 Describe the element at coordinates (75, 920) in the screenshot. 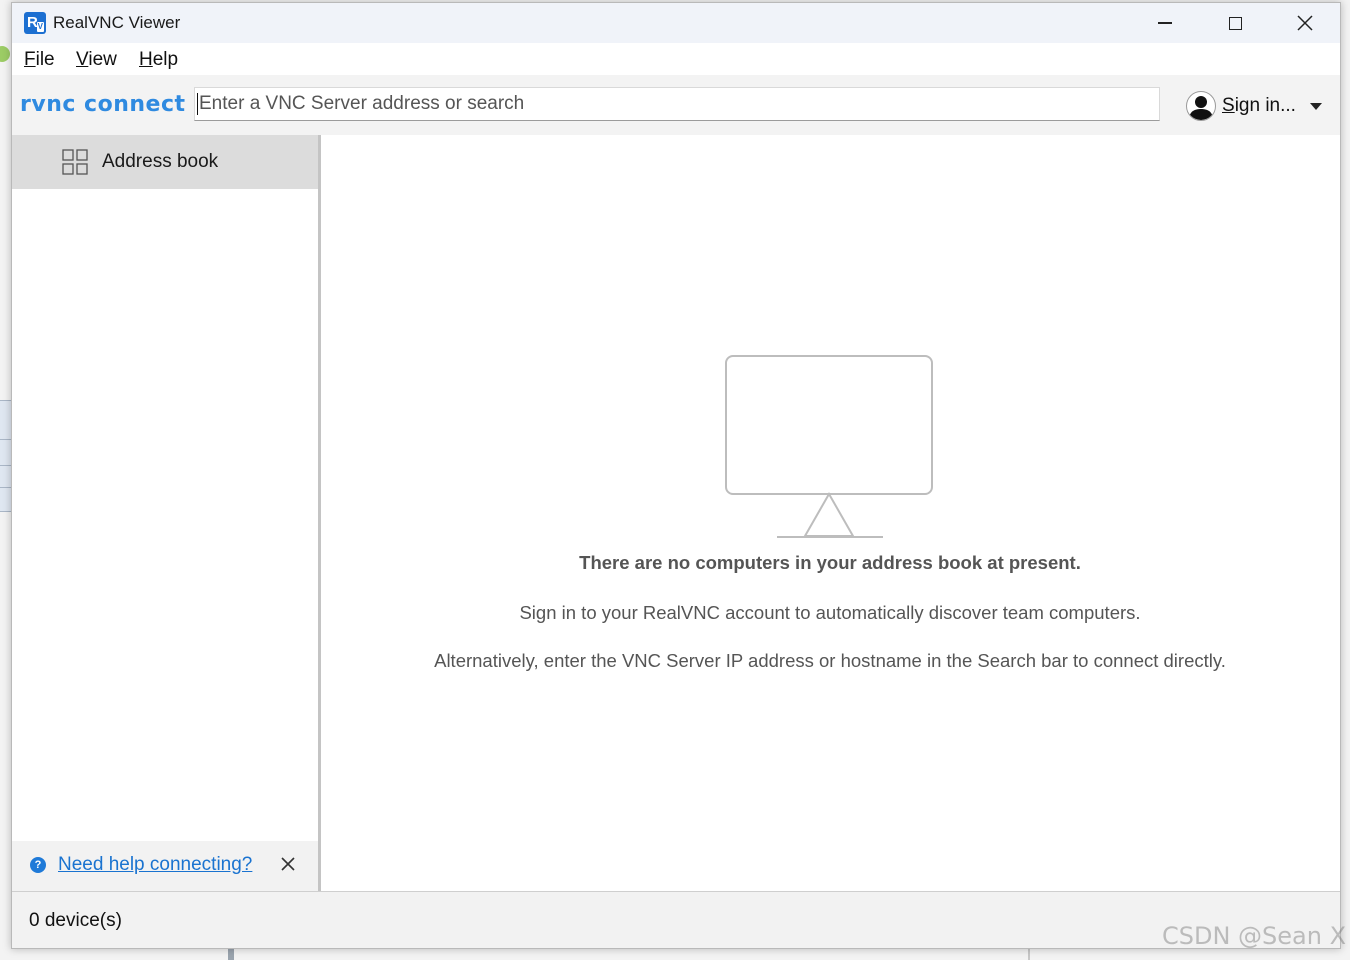

I see `device-count: 0 device(s)` at that location.